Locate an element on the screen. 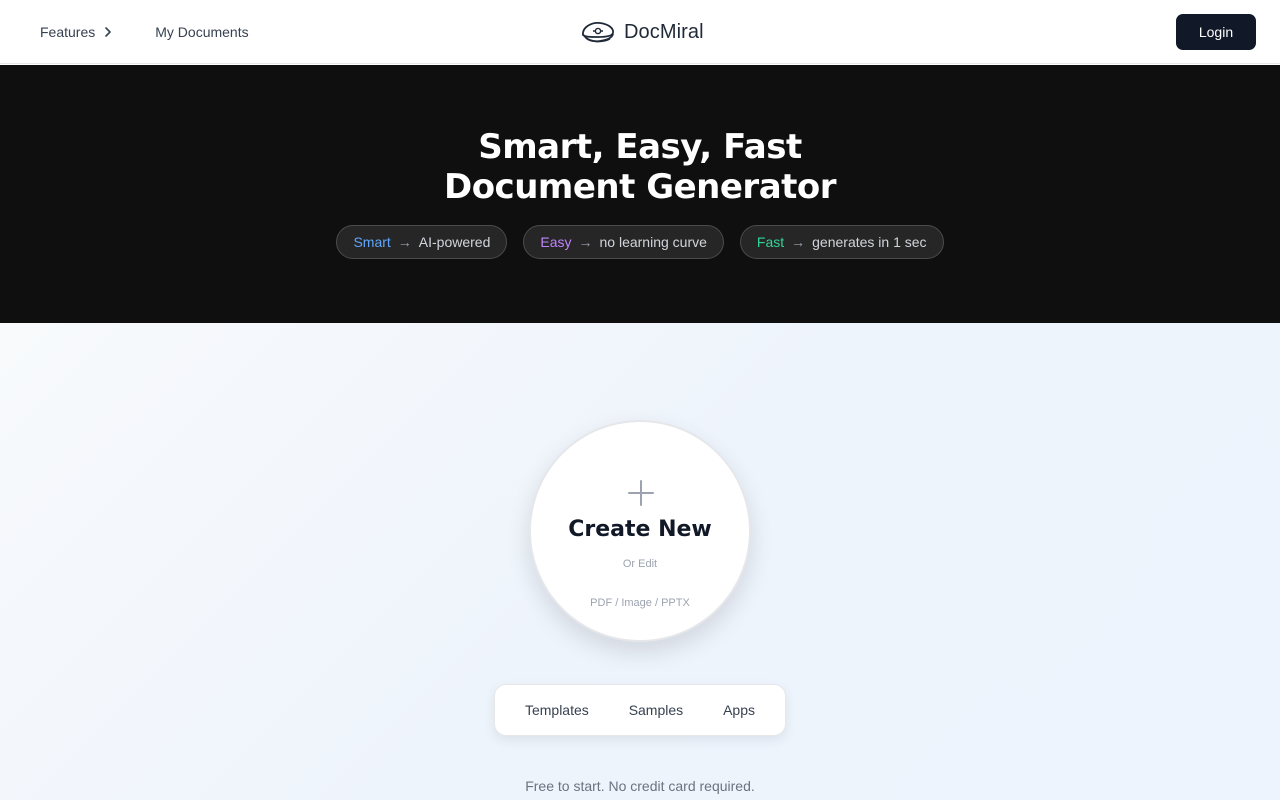 The image size is (1280, 800). brand-home-link: DocMiral is located at coordinates (642, 32).